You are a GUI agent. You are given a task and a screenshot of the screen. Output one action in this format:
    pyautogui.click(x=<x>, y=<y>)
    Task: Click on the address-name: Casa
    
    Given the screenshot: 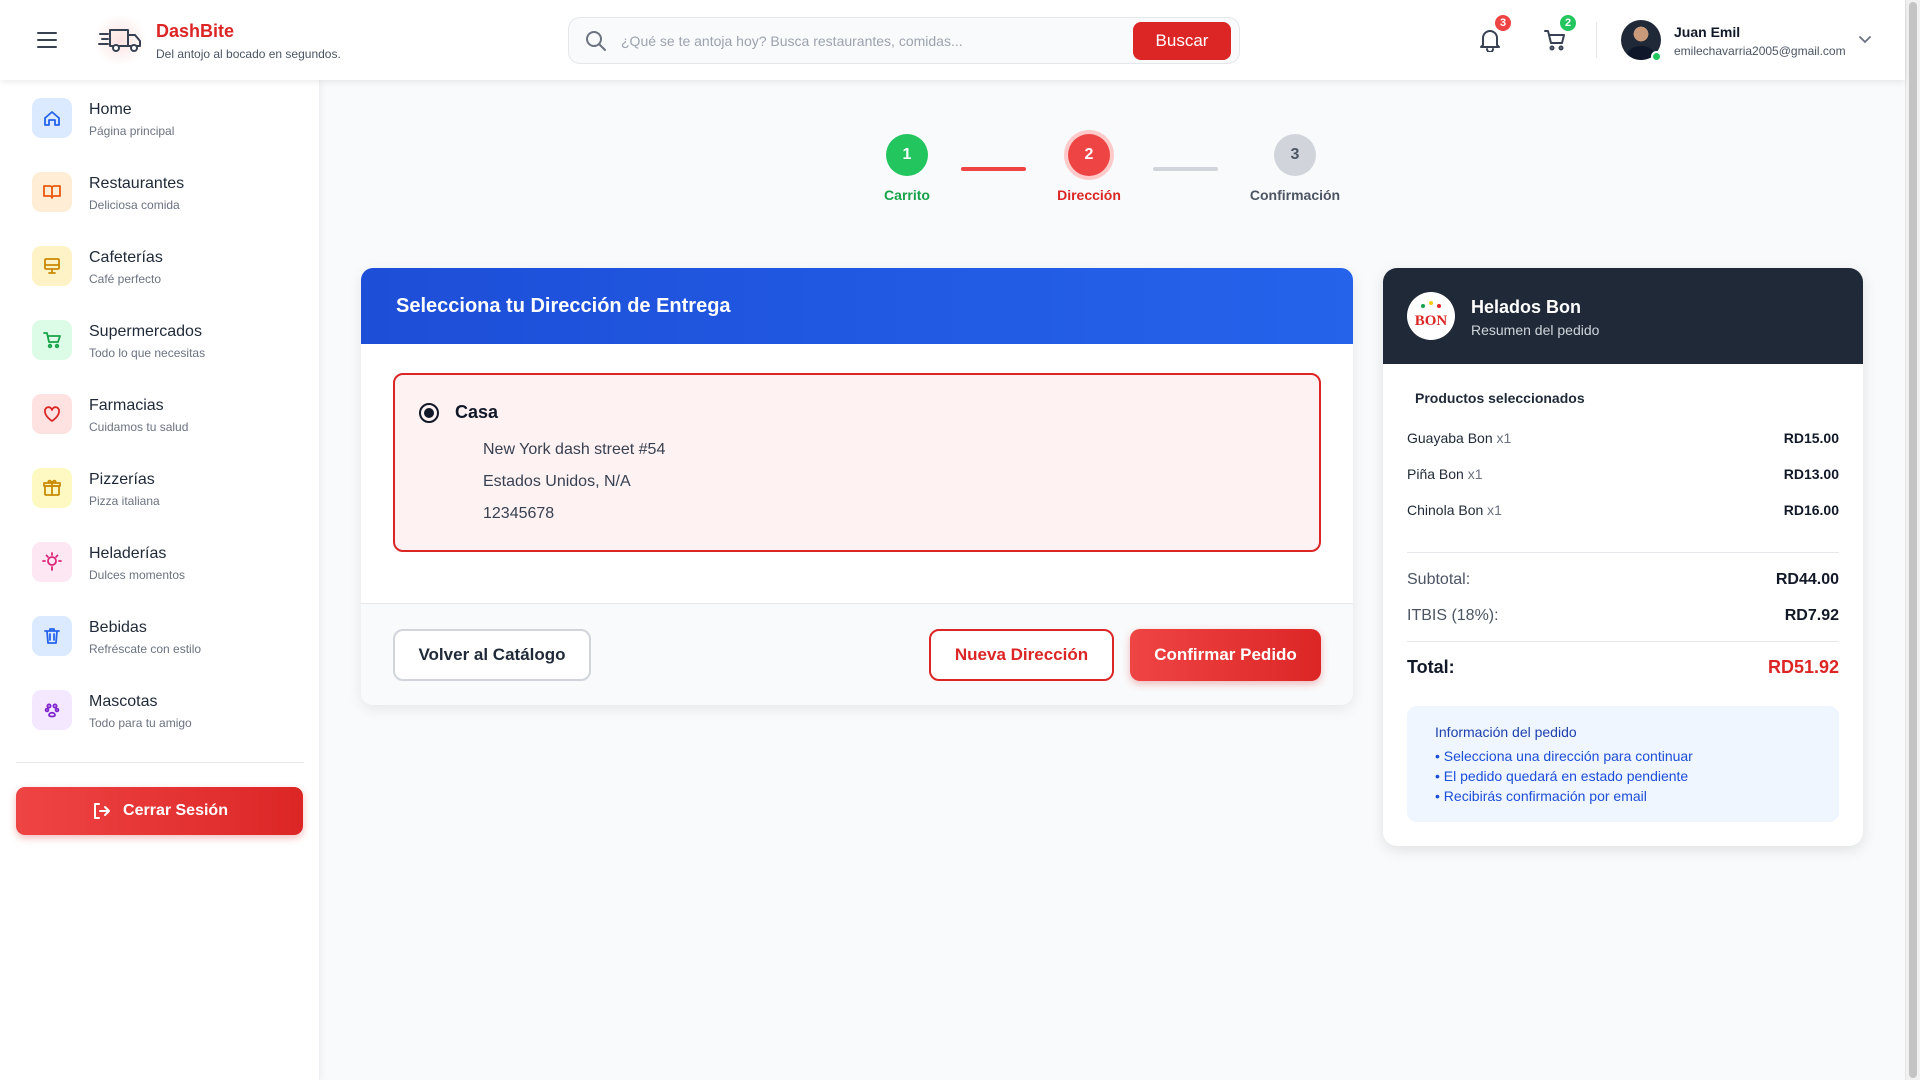 What is the action you would take?
    pyautogui.click(x=477, y=412)
    